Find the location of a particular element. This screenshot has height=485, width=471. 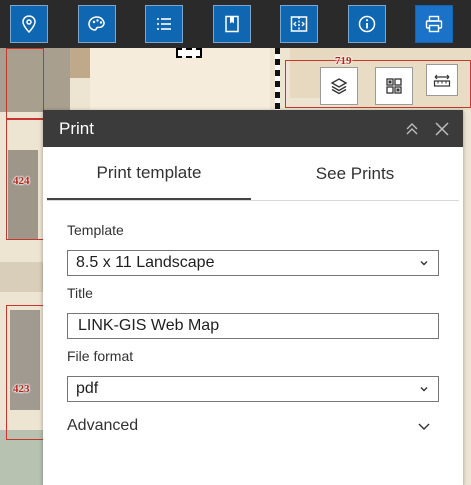

compare-icon is located at coordinates (299, 24).